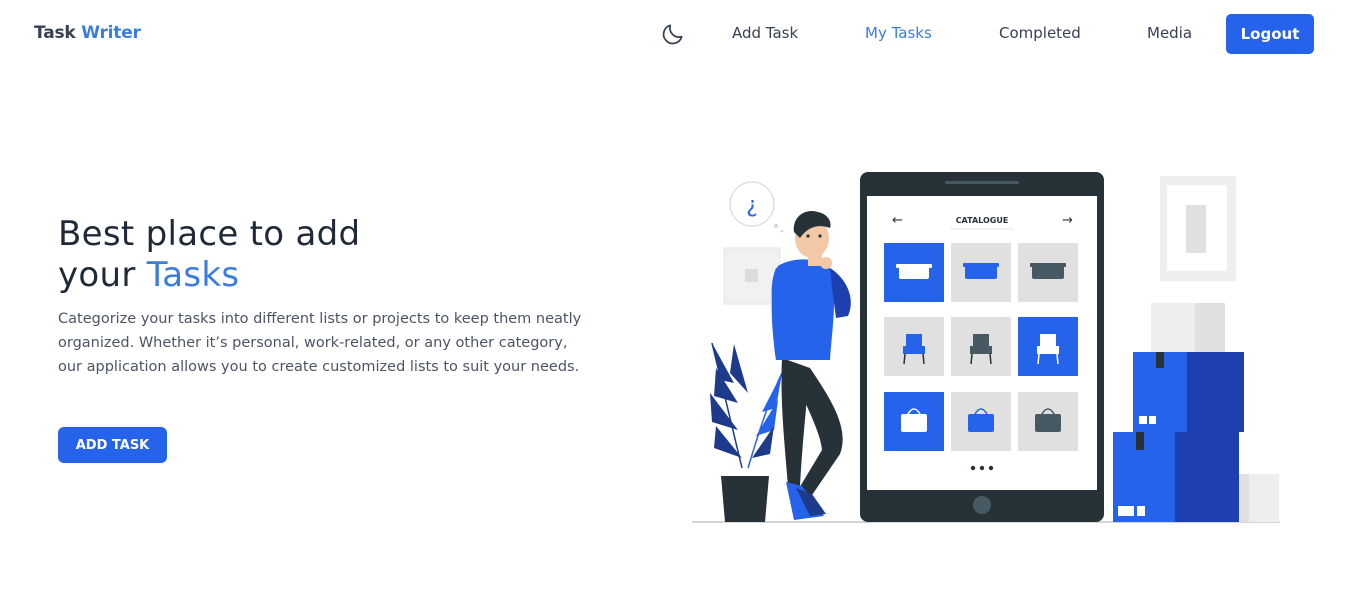 Image resolution: width=1348 pixels, height=603 pixels. I want to click on hero-title-prefix: your, so click(97, 275).